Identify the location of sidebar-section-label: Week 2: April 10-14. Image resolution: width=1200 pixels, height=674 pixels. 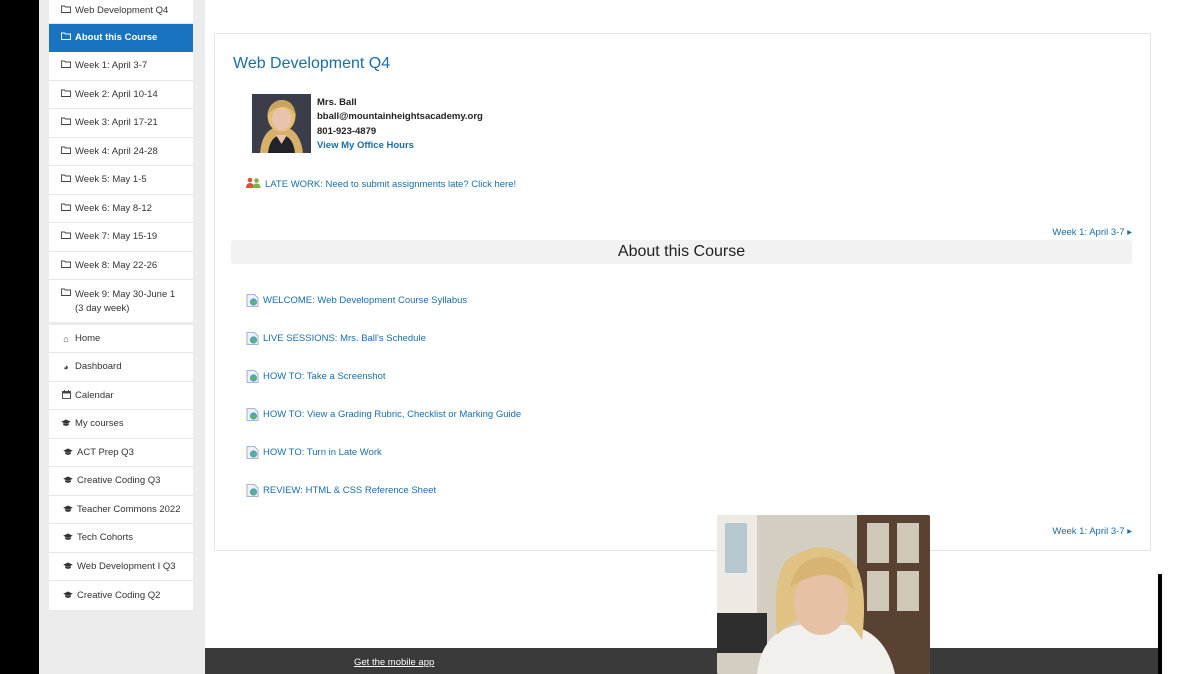
(116, 94).